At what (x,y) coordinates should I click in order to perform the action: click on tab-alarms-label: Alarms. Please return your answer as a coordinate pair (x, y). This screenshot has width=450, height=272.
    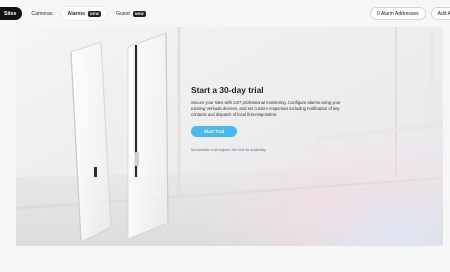
    Looking at the image, I should click on (76, 13).